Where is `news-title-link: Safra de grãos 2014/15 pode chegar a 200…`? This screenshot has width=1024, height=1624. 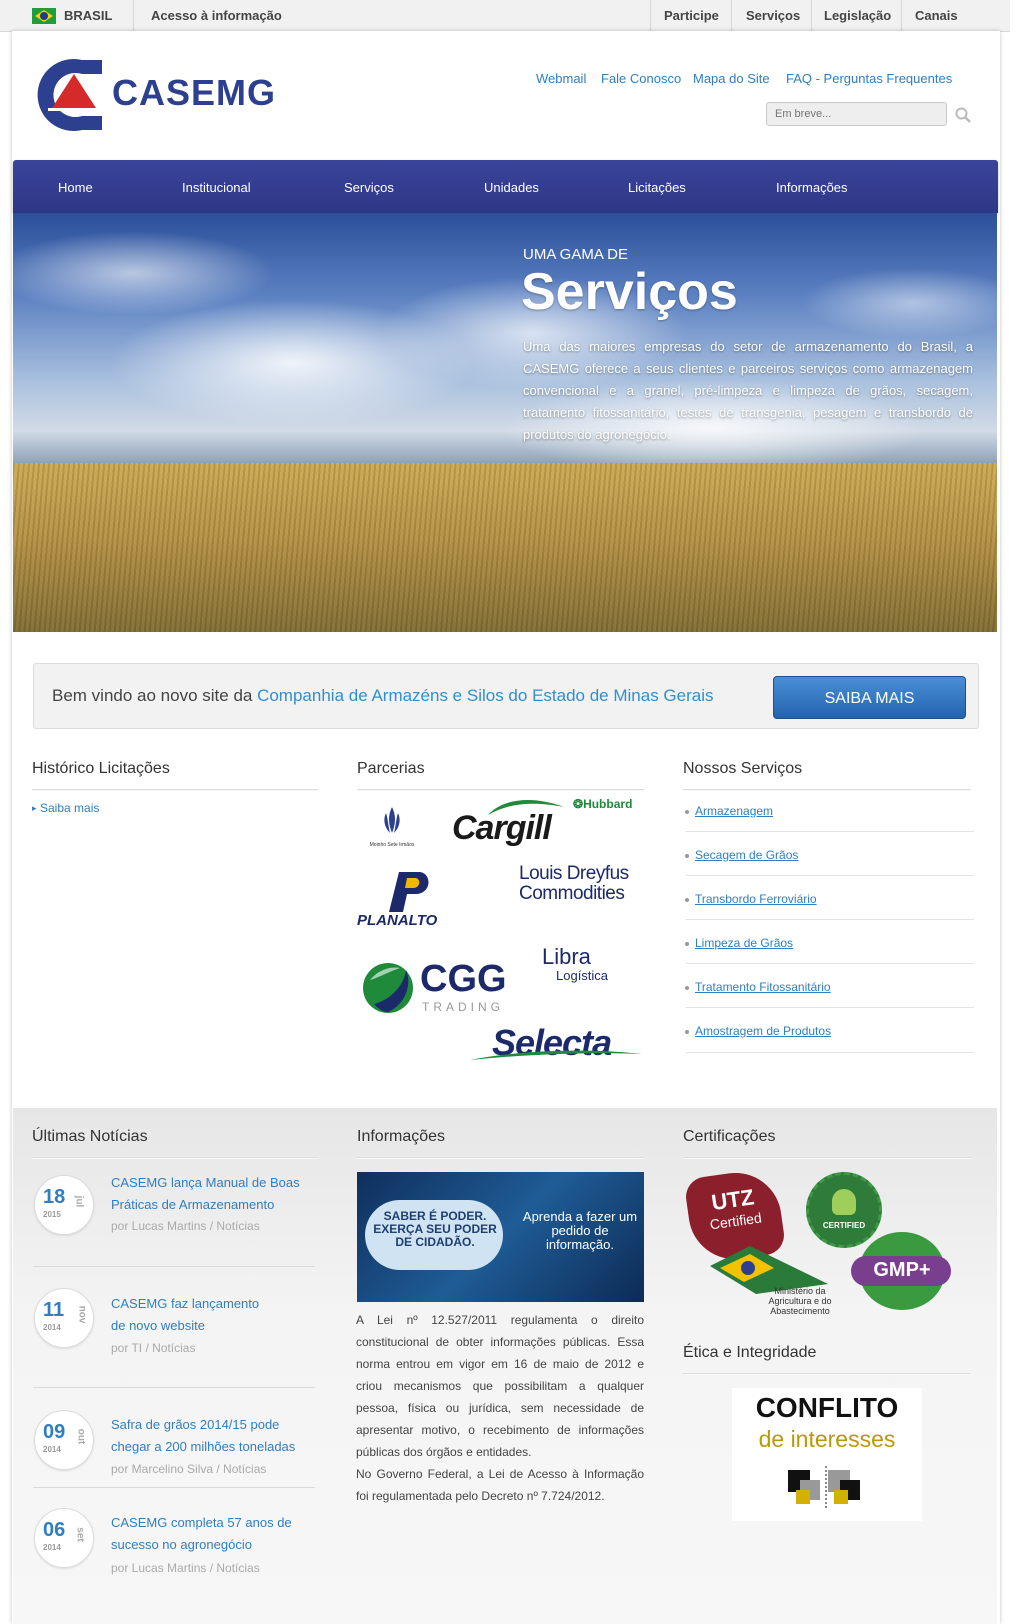
news-title-link: Safra de grãos 2014/15 pode chegar a 200… is located at coordinates (211, 1436).